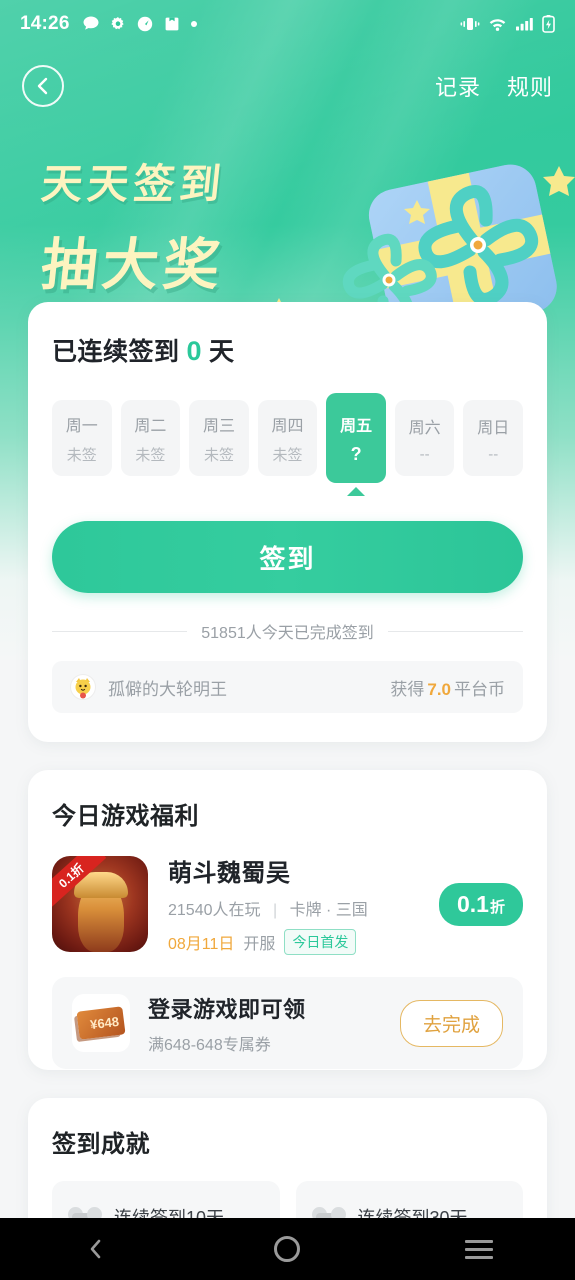 The image size is (575, 1280). Describe the element at coordinates (82, 438) in the screenshot. I see `weekday-chip-mon: 周一 未签` at that location.